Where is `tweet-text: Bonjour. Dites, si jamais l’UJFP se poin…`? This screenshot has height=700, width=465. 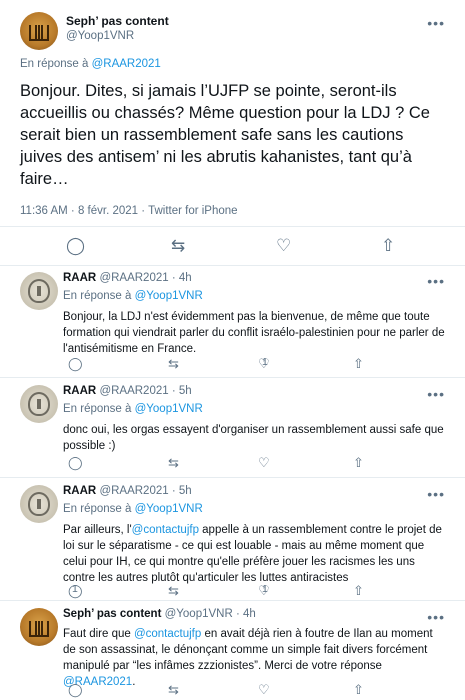 tweet-text: Bonjour. Dites, si jamais l’UJFP se poin… is located at coordinates (225, 135).